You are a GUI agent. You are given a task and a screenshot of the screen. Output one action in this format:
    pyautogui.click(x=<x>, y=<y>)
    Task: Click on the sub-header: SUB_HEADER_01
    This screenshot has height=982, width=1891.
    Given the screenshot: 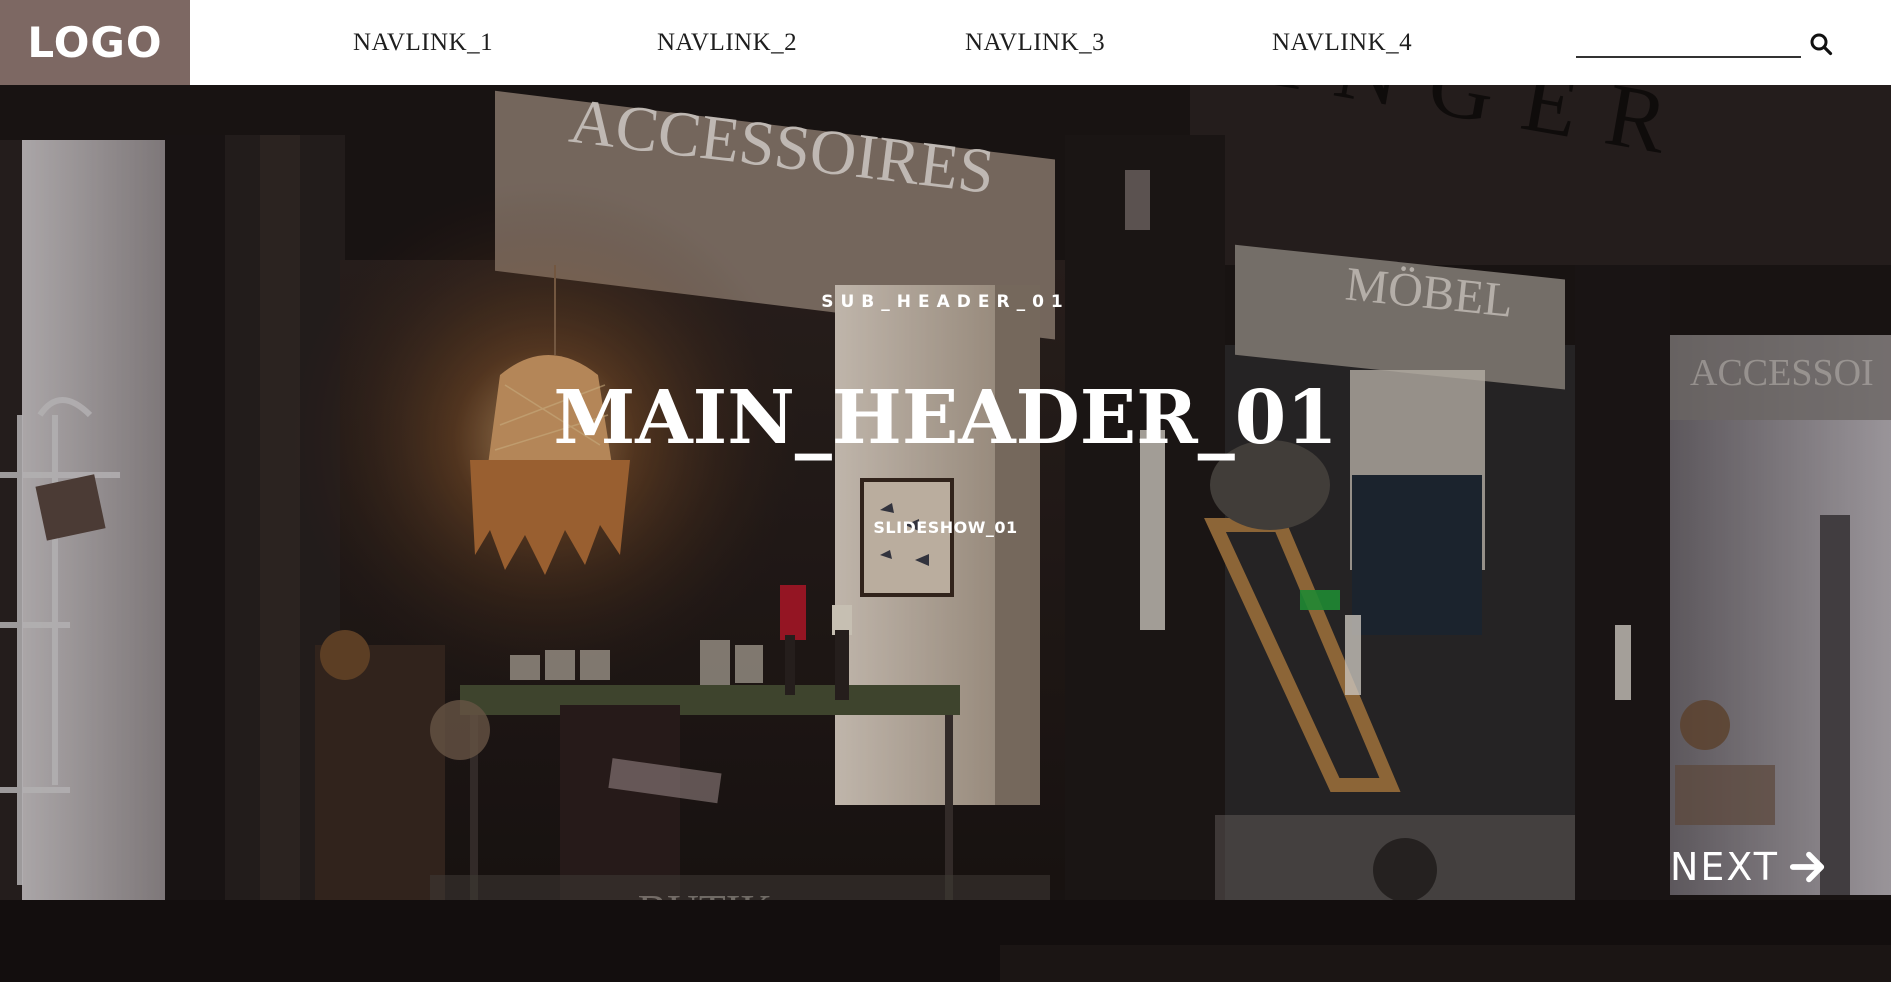 What is the action you would take?
    pyautogui.click(x=945, y=302)
    